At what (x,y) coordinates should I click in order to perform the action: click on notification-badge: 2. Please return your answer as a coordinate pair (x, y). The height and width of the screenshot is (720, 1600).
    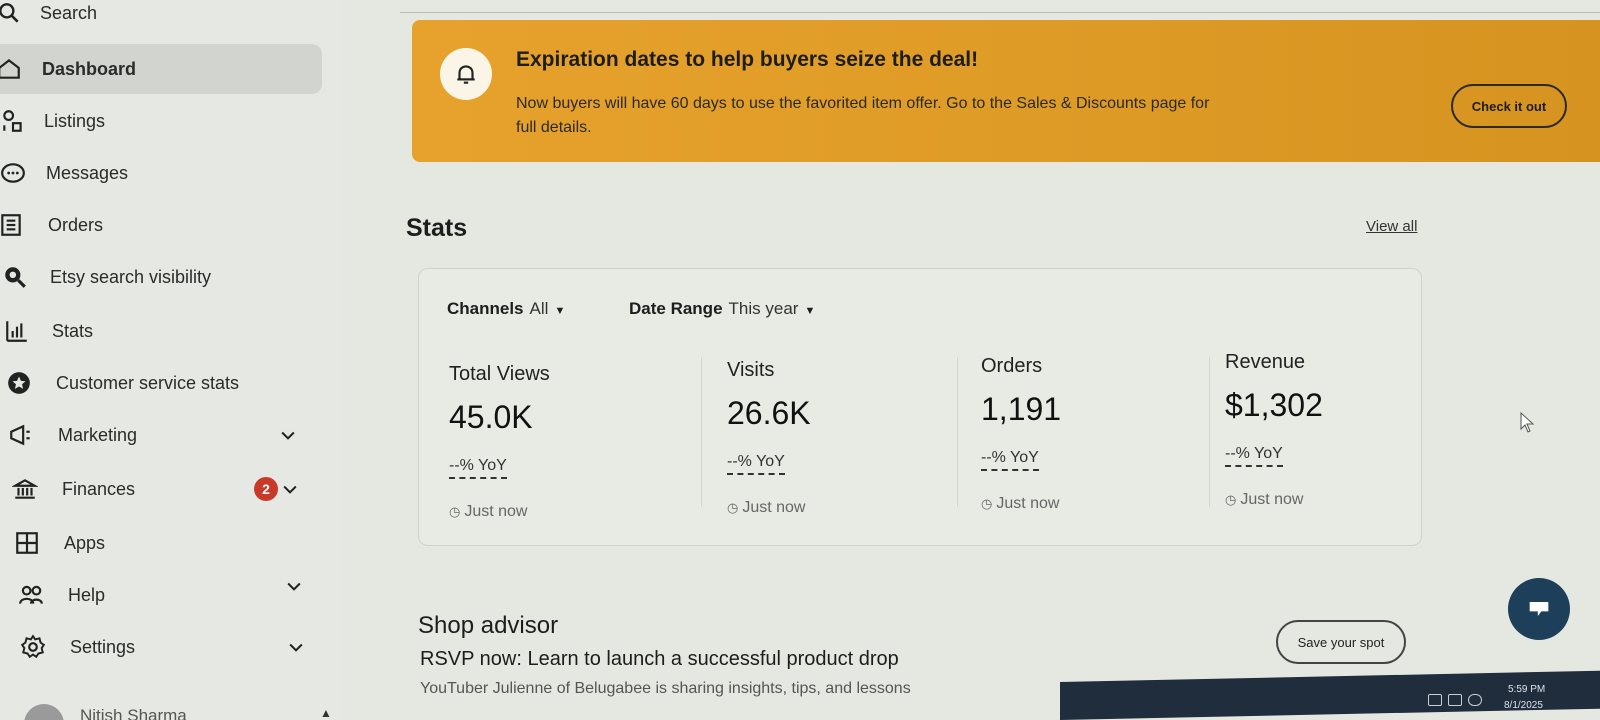
    Looking at the image, I should click on (266, 489).